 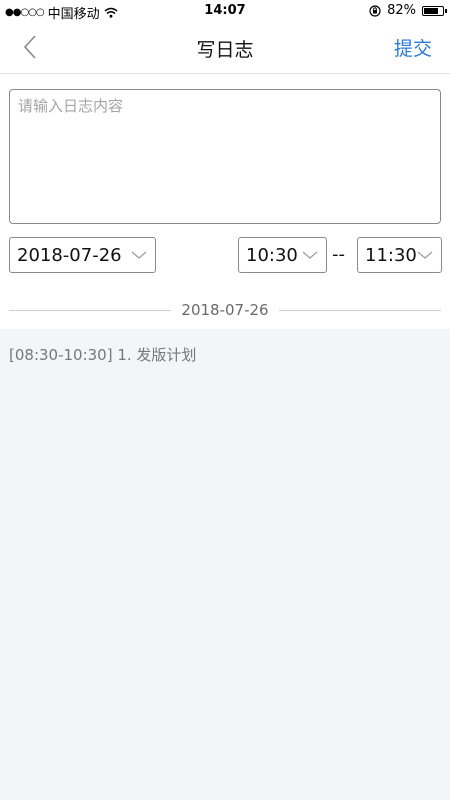 I want to click on battery-fill, so click(x=431, y=10).